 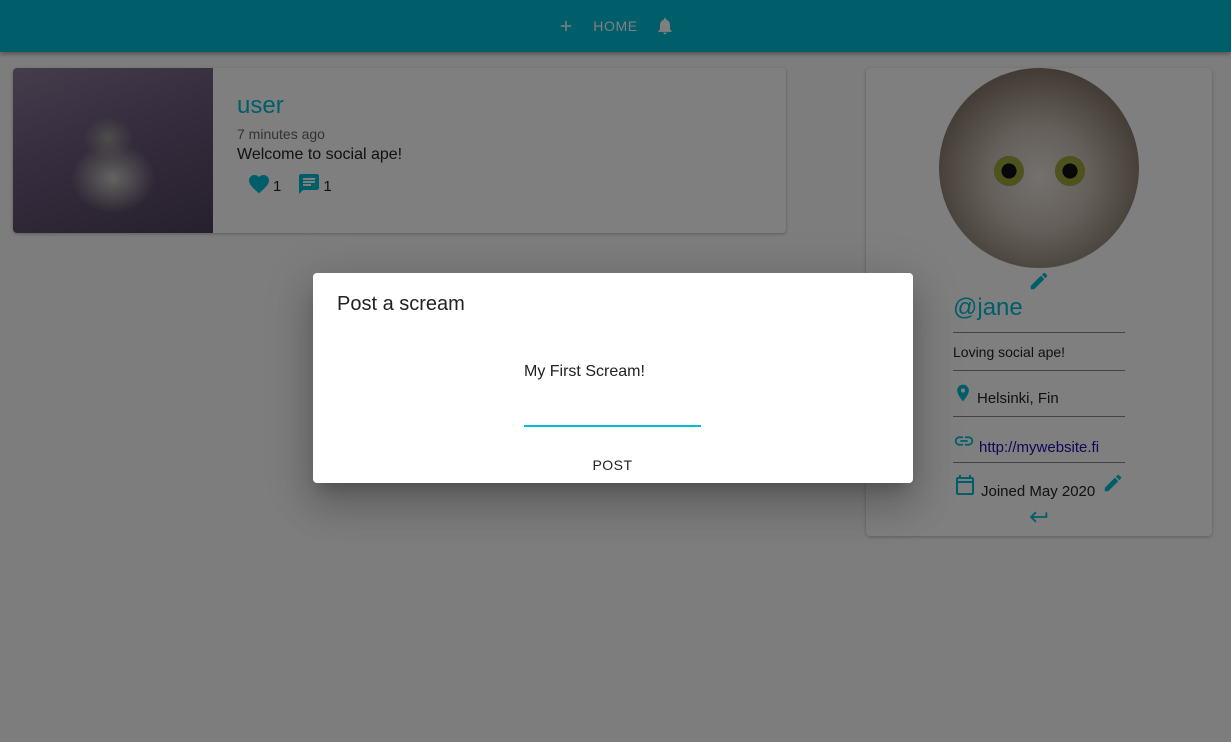 What do you see at coordinates (401, 304) in the screenshot?
I see `dialog-title: Post a scream` at bounding box center [401, 304].